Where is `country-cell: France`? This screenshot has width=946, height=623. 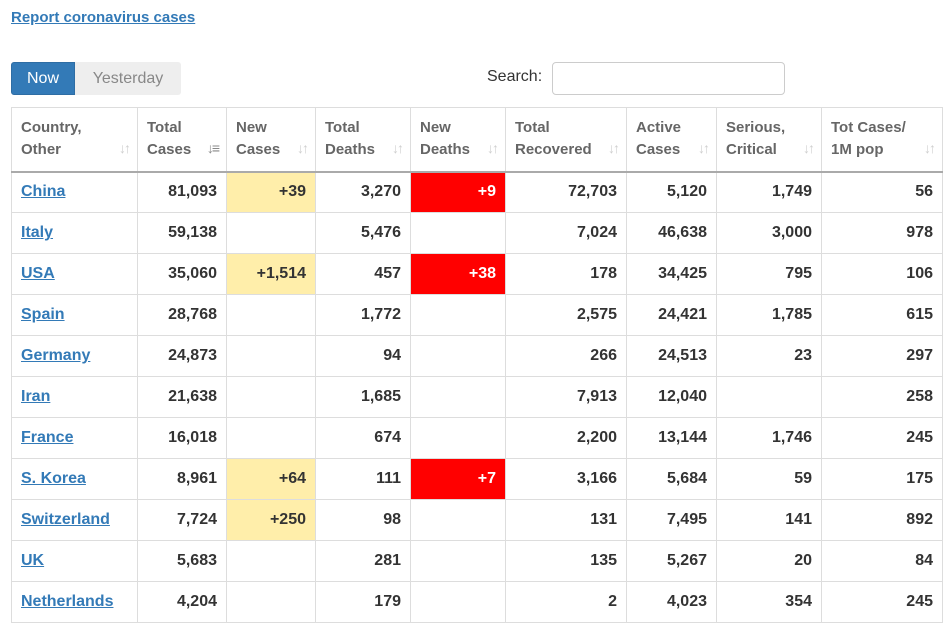
country-cell: France is located at coordinates (74, 438).